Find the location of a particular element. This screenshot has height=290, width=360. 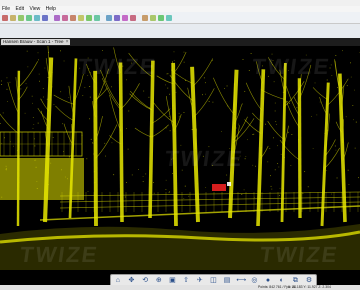

fit-icon is located at coordinates (133, 17).